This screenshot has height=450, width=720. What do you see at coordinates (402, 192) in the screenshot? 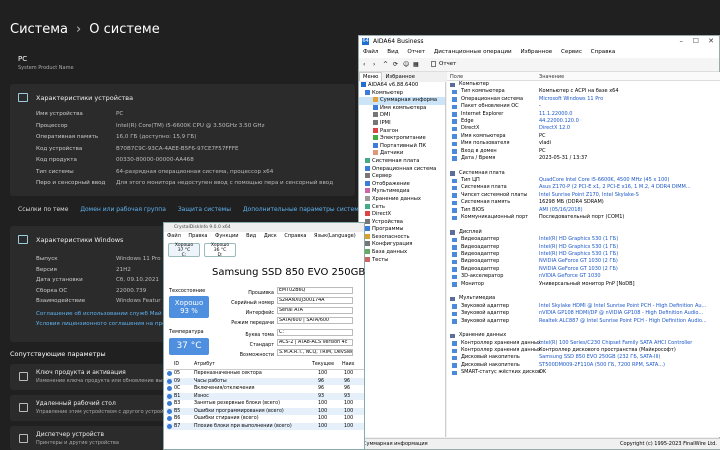
I see `tree-item: Мультимедиа` at bounding box center [402, 192].